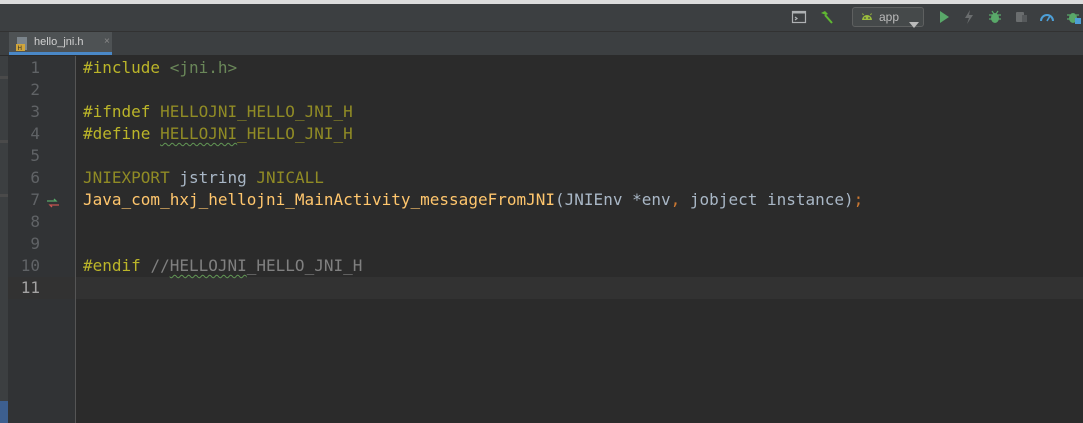 Image resolution: width=1083 pixels, height=423 pixels. Describe the element at coordinates (199, 133) in the screenshot. I see `macro-name-spellcheck: HELLOJNI` at that location.